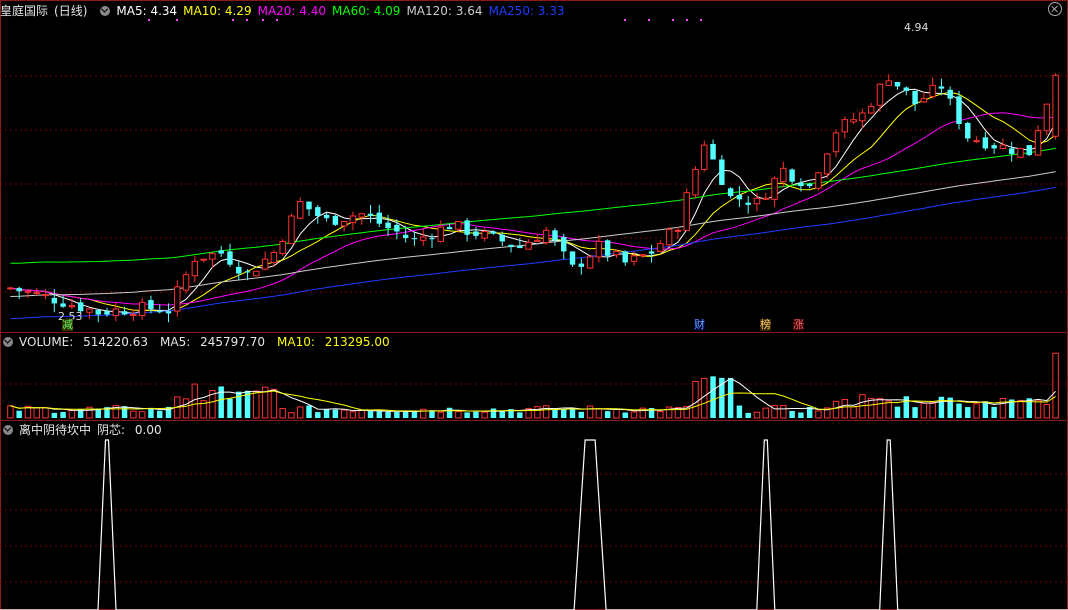 This screenshot has height=610, width=1068. I want to click on ma-legend-item: MA120: 3.64, so click(444, 11).